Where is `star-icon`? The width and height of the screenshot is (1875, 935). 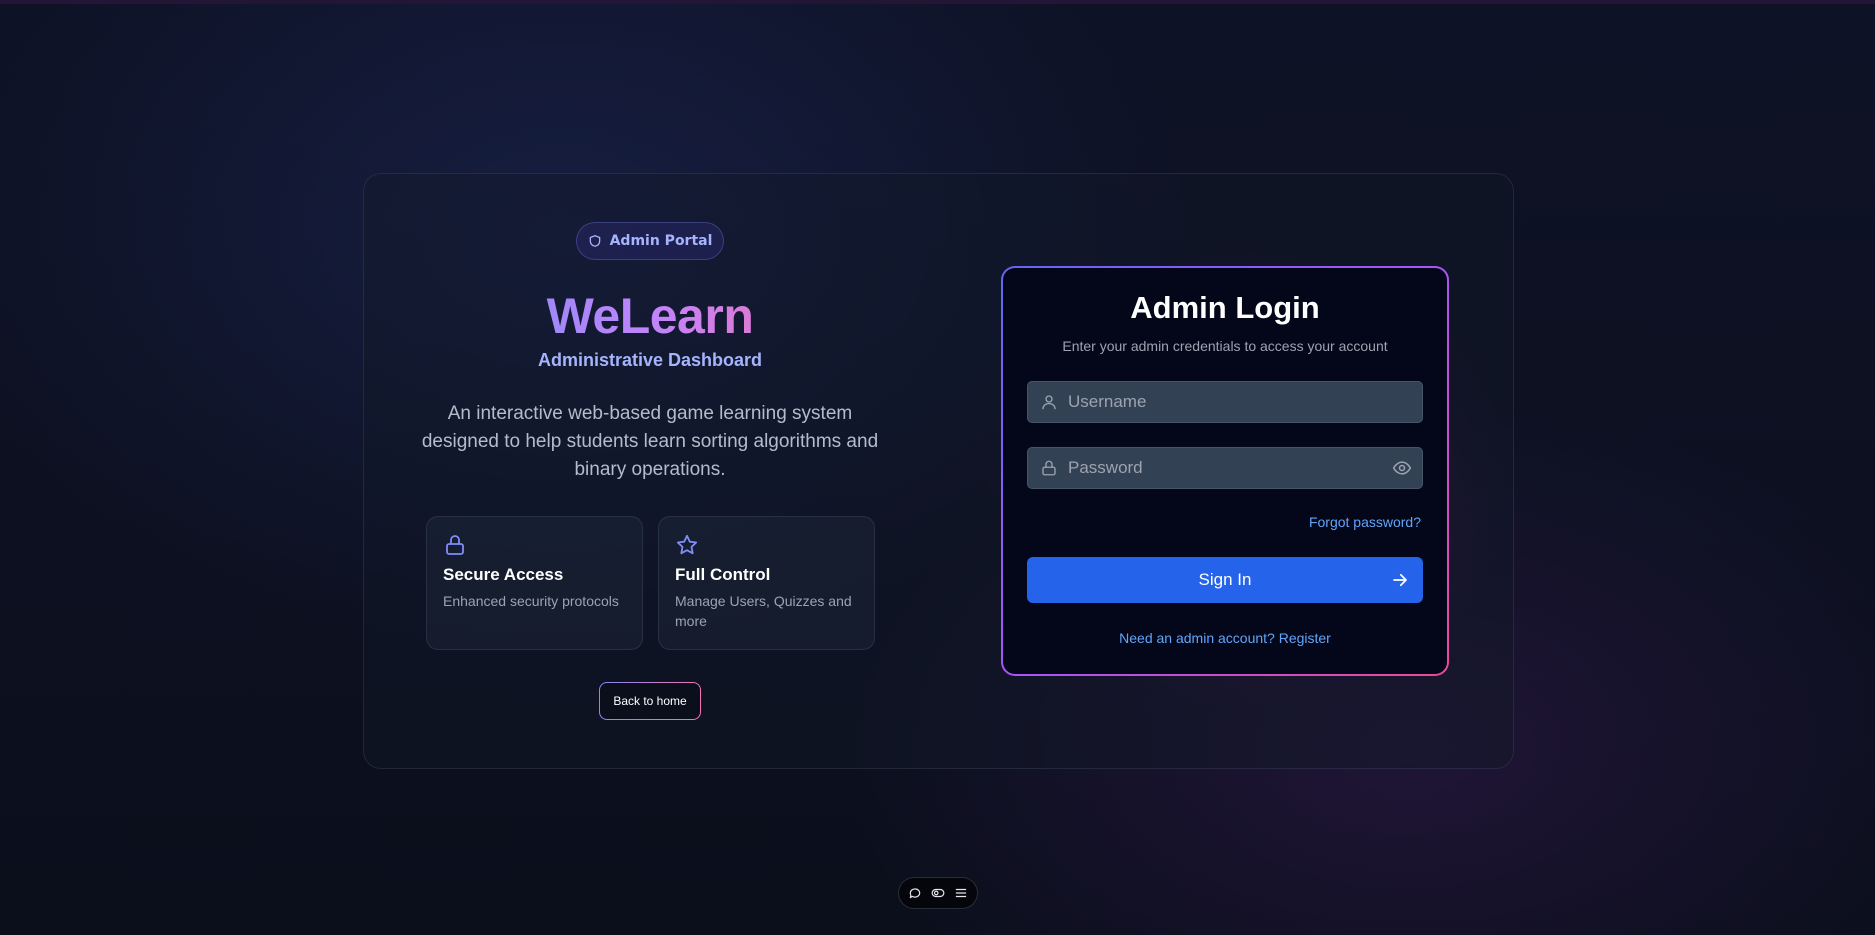
star-icon is located at coordinates (687, 544).